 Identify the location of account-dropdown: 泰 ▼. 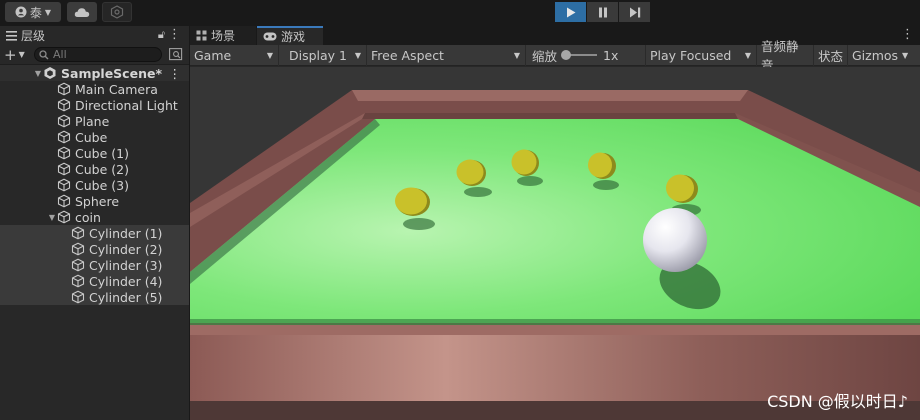
(33, 12).